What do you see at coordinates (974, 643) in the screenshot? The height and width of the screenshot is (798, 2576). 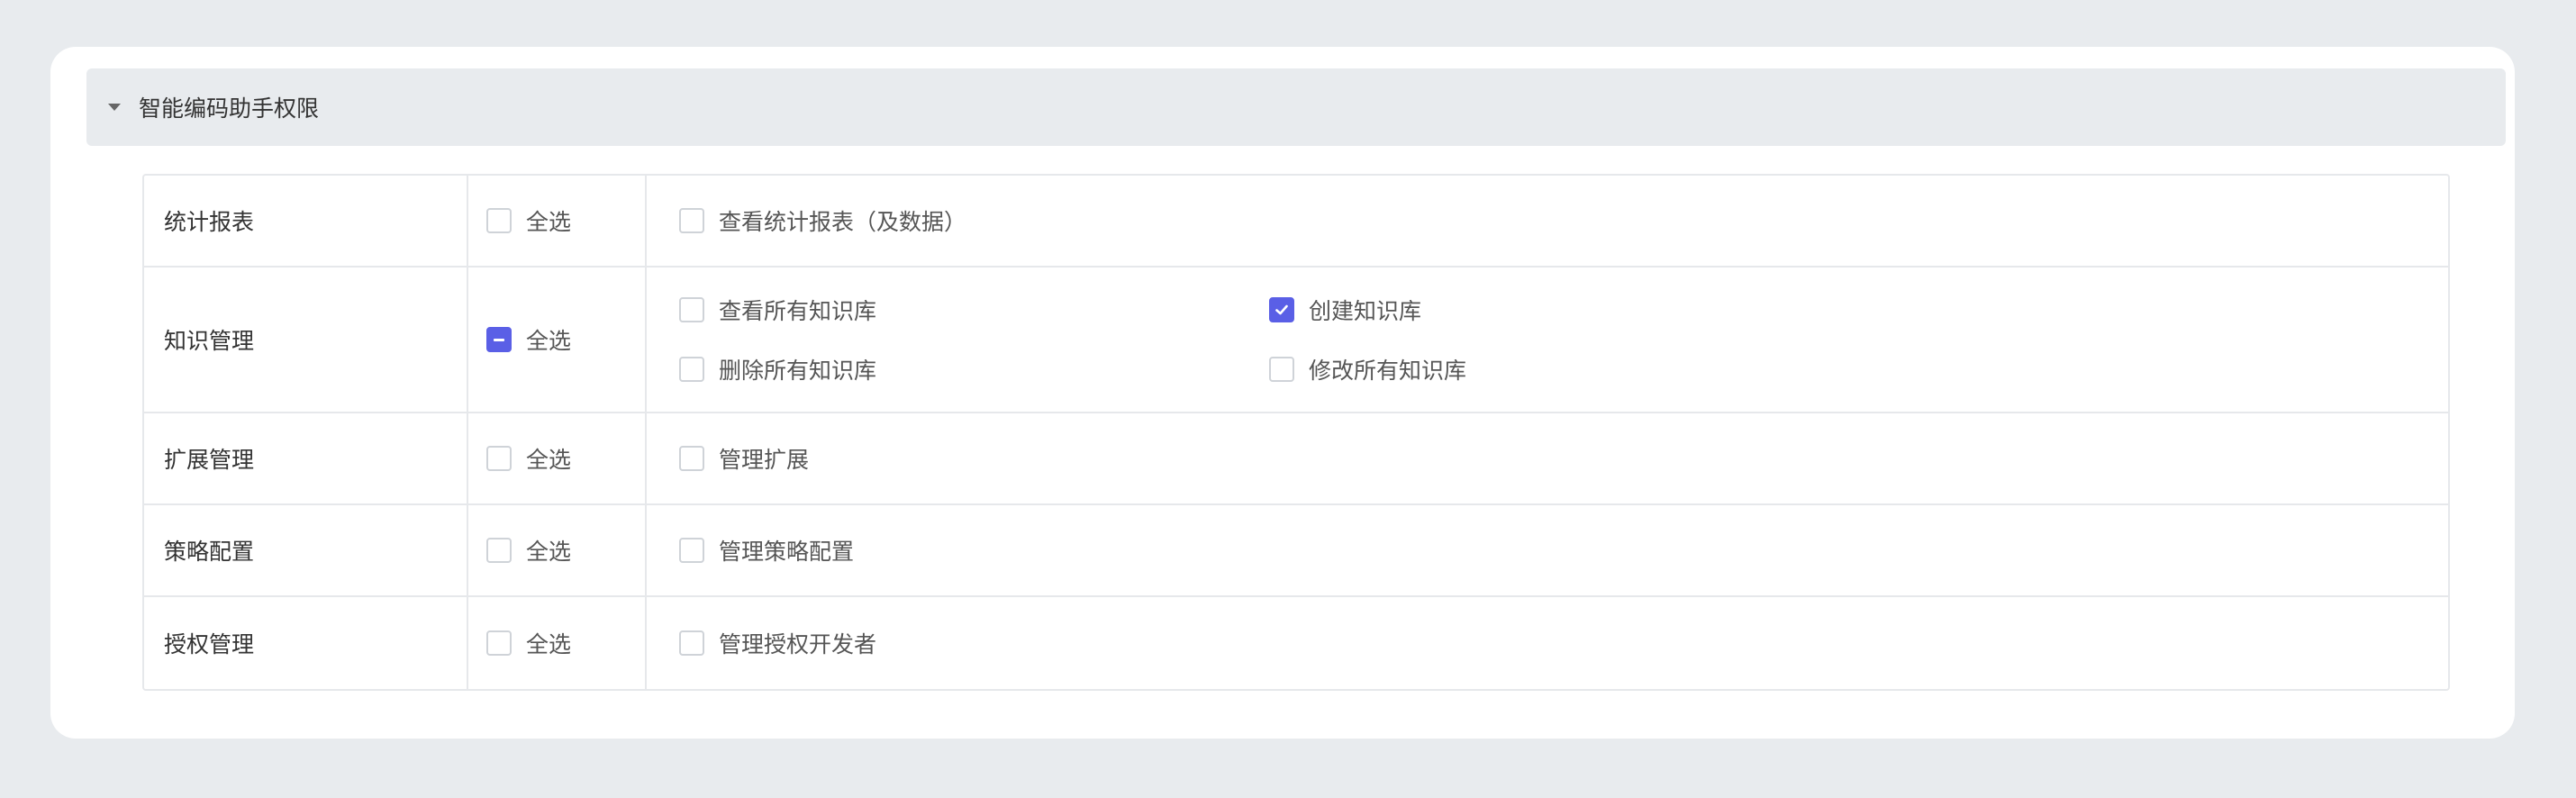 I see `permission-item: 管理授权开发者` at bounding box center [974, 643].